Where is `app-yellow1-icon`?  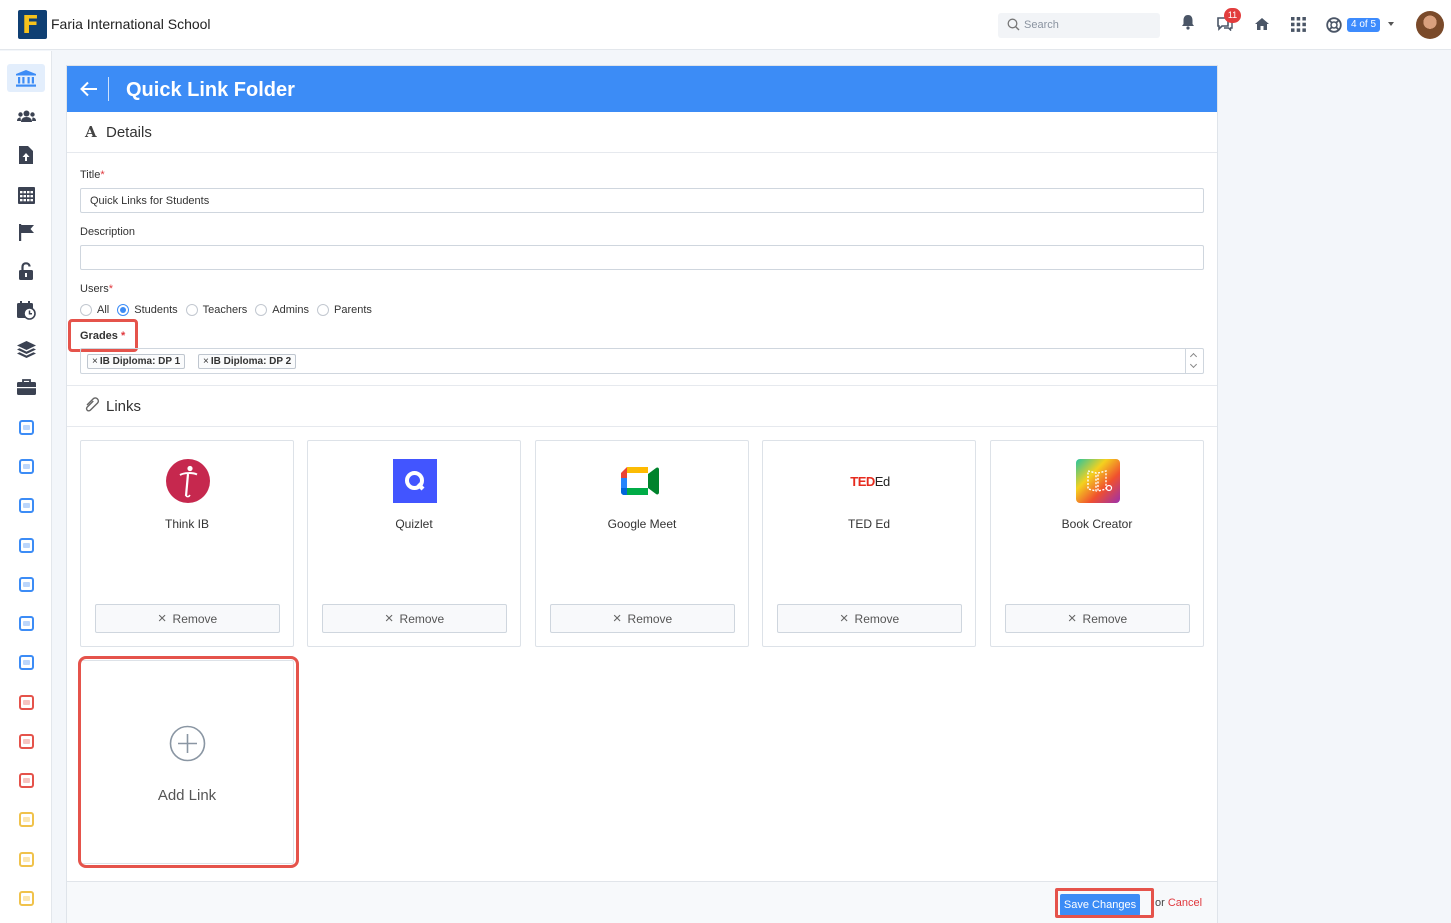 app-yellow1-icon is located at coordinates (26, 819).